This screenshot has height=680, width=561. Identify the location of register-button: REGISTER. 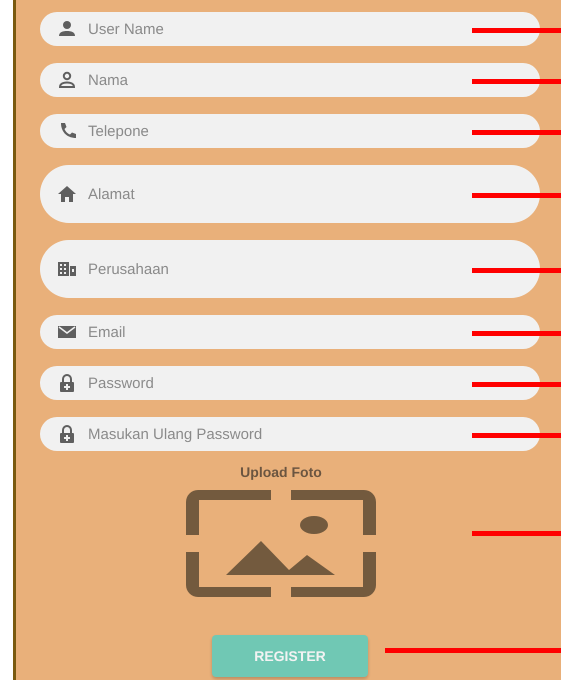
(290, 656).